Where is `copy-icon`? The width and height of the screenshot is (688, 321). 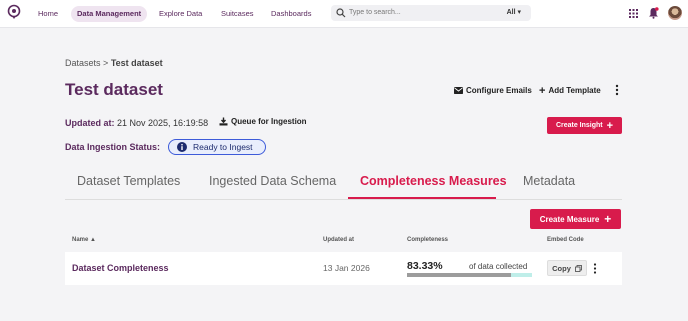 copy-icon is located at coordinates (578, 268).